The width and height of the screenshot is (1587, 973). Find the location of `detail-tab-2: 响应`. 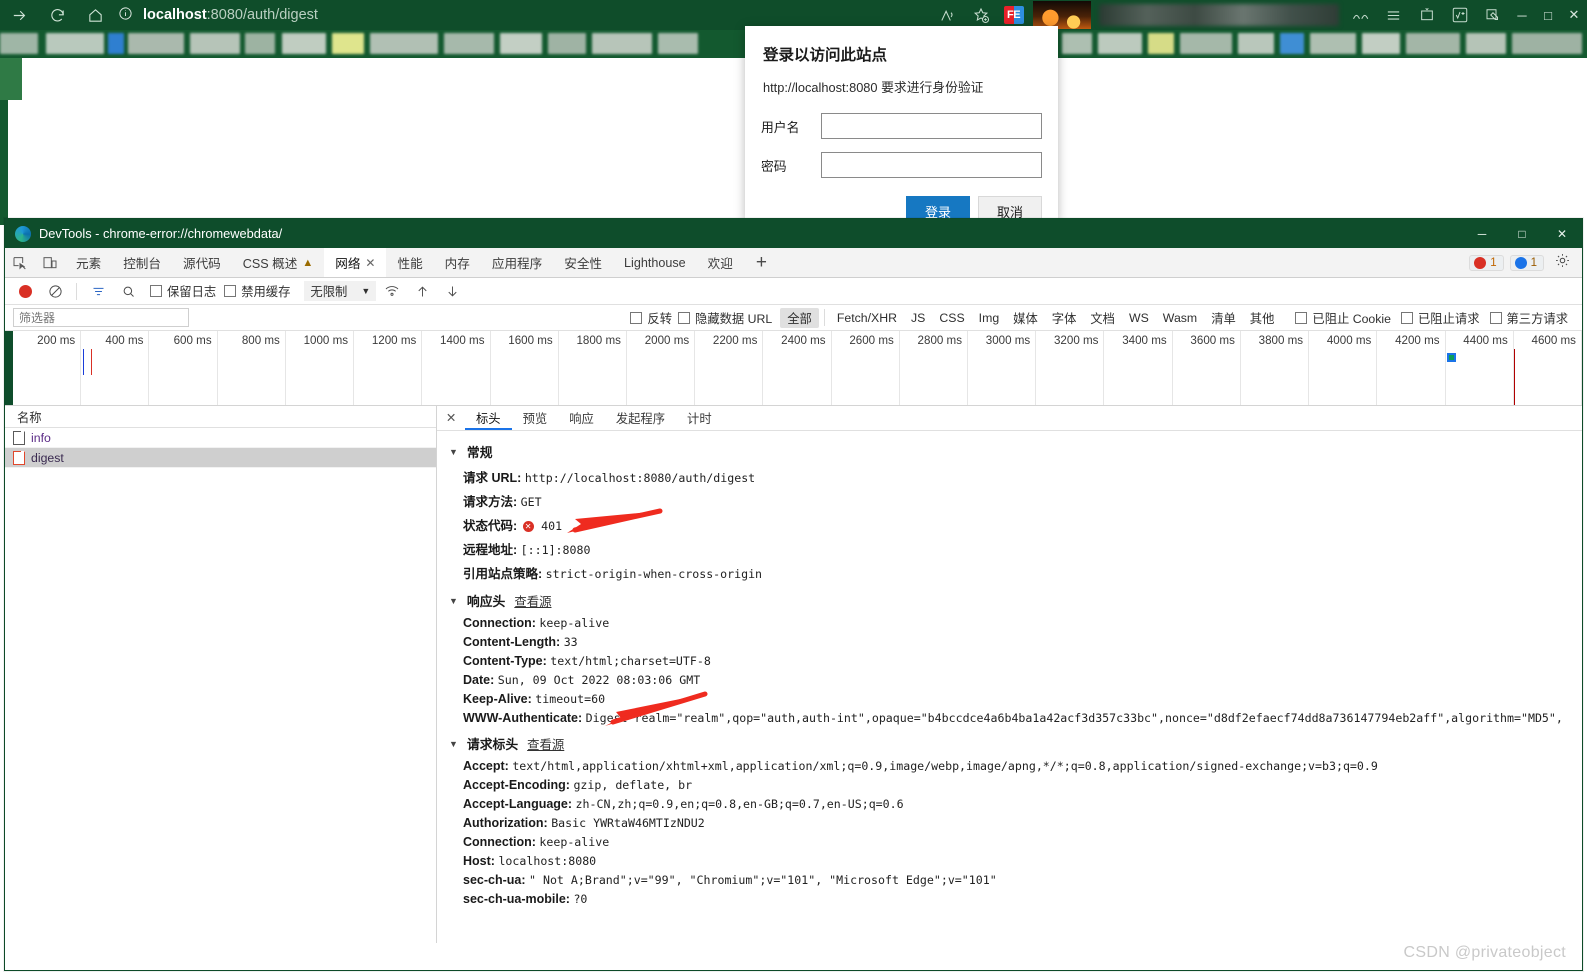

detail-tab-2: 响应 is located at coordinates (581, 418).